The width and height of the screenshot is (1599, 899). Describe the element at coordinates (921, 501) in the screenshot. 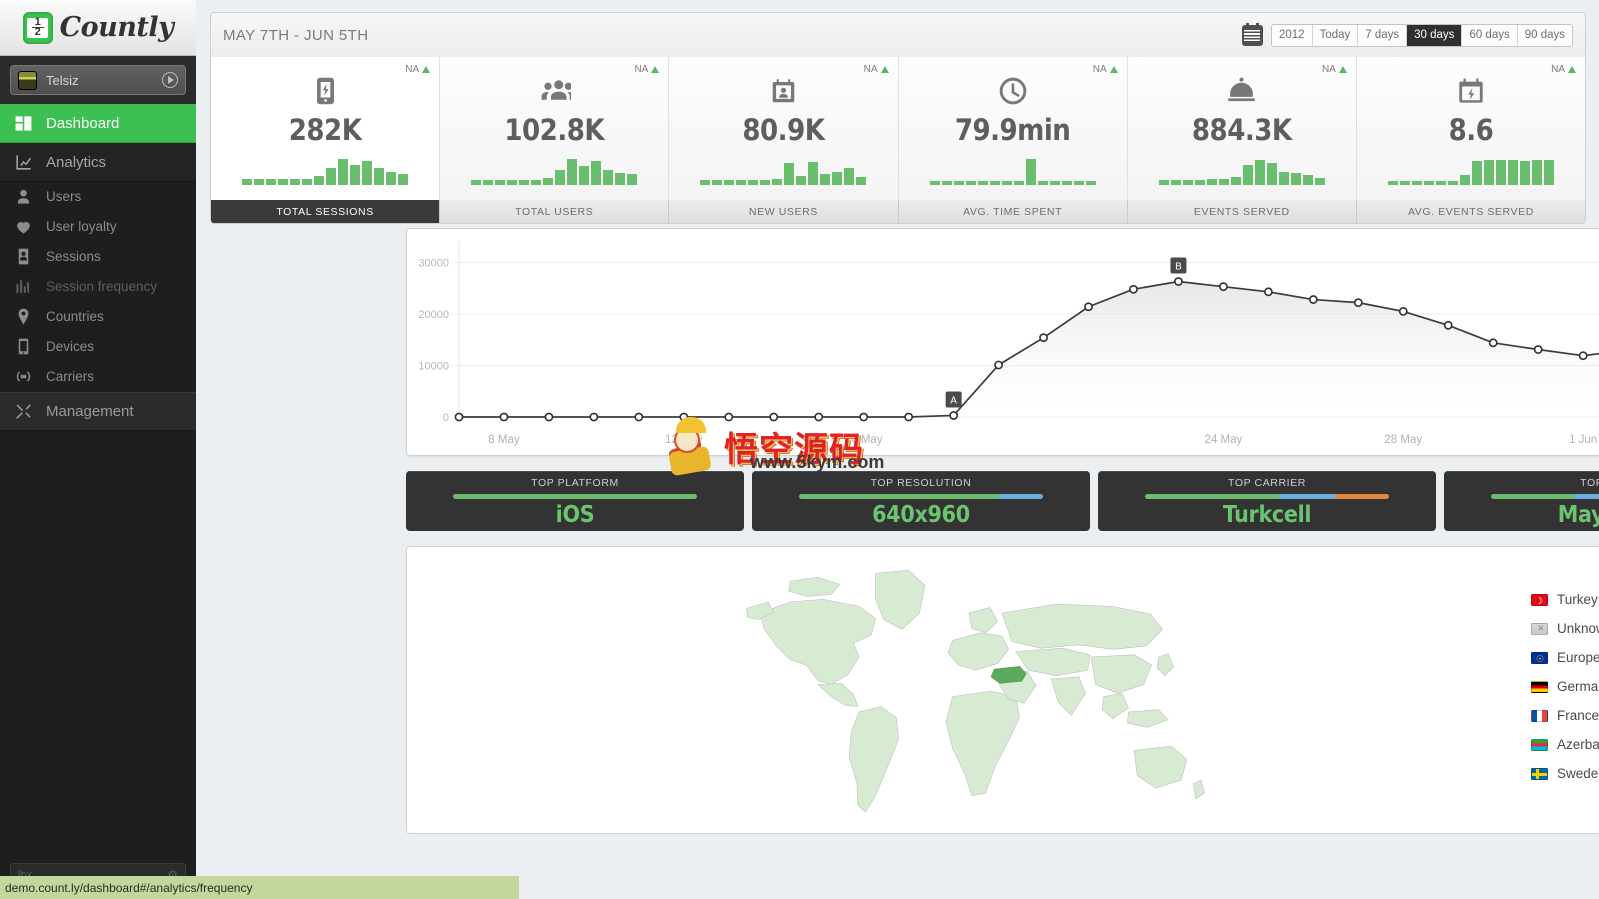

I see `tile-top-resolution: TOP RESOLUTION 640x960` at that location.